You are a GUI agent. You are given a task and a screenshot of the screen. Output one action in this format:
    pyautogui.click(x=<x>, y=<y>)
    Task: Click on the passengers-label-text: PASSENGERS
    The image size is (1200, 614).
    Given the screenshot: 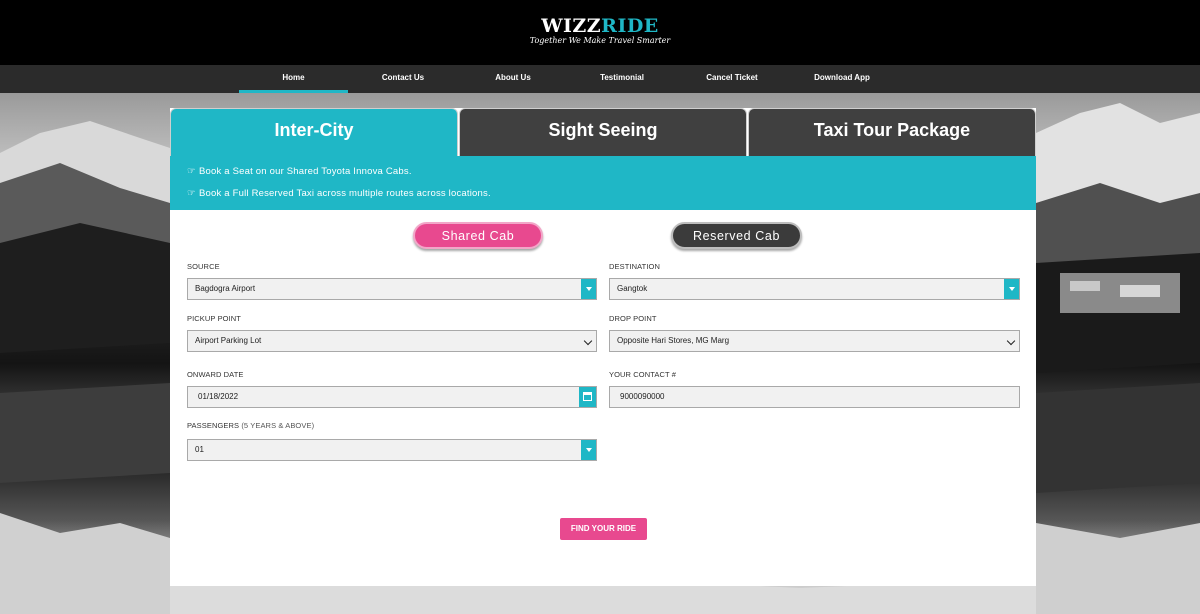 What is the action you would take?
    pyautogui.click(x=213, y=425)
    